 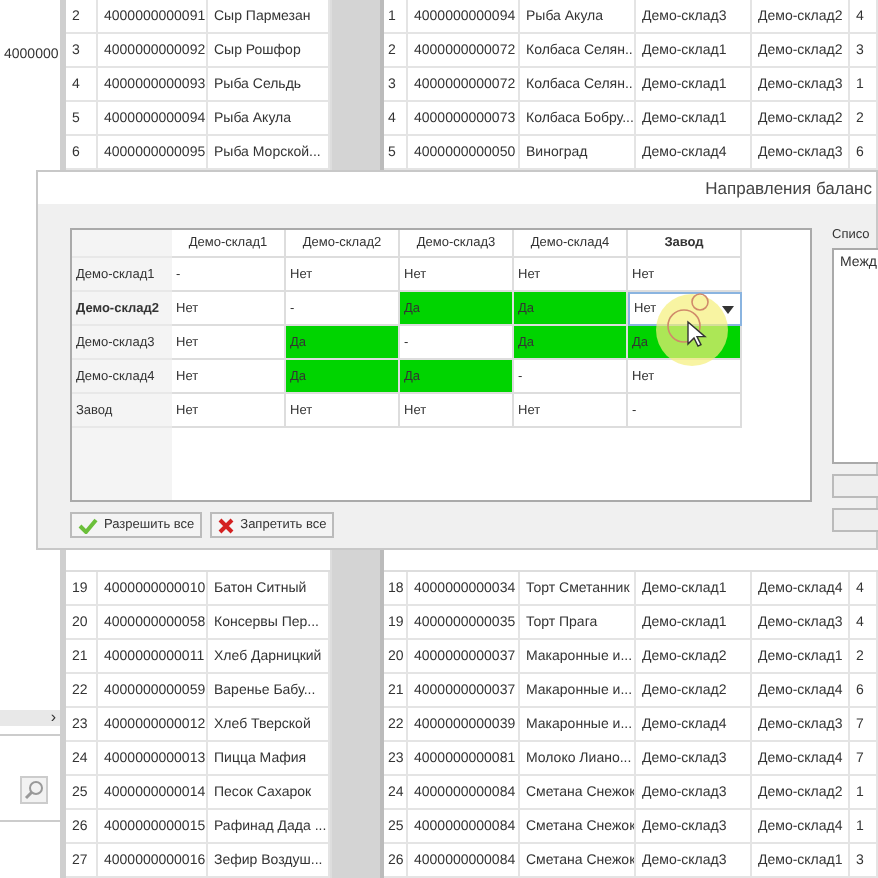 What do you see at coordinates (788, 188) in the screenshot?
I see `window-title: Направления баланс` at bounding box center [788, 188].